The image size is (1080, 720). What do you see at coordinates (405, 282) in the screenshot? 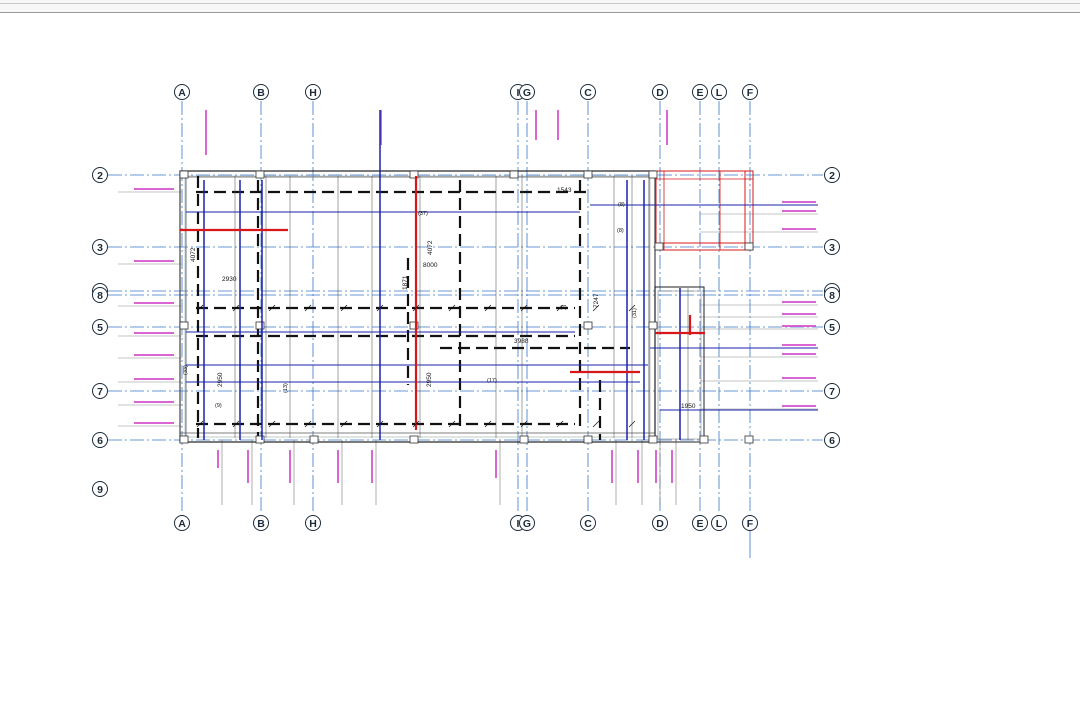
I see `dimension-label: 1871` at bounding box center [405, 282].